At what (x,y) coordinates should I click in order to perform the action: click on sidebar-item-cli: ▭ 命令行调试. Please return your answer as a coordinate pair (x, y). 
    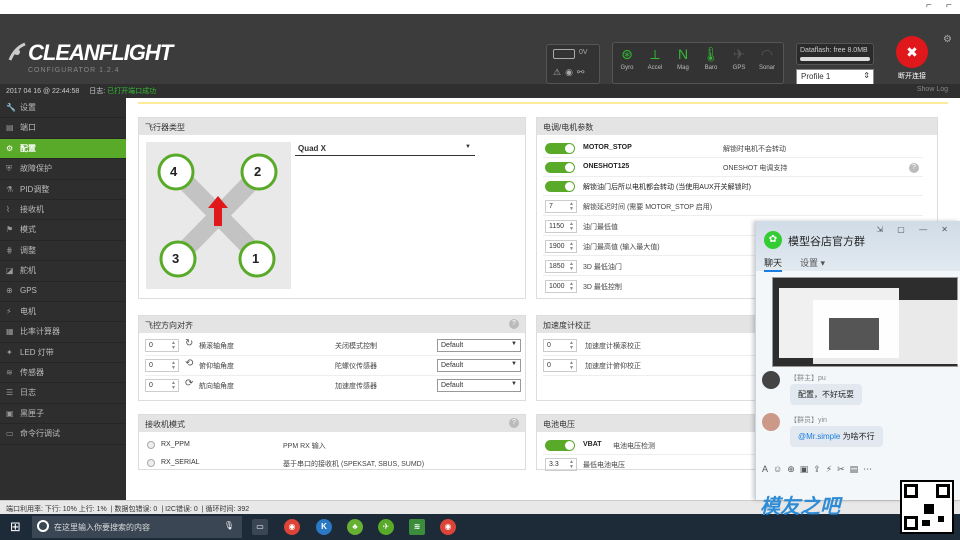
    Looking at the image, I should click on (63, 434).